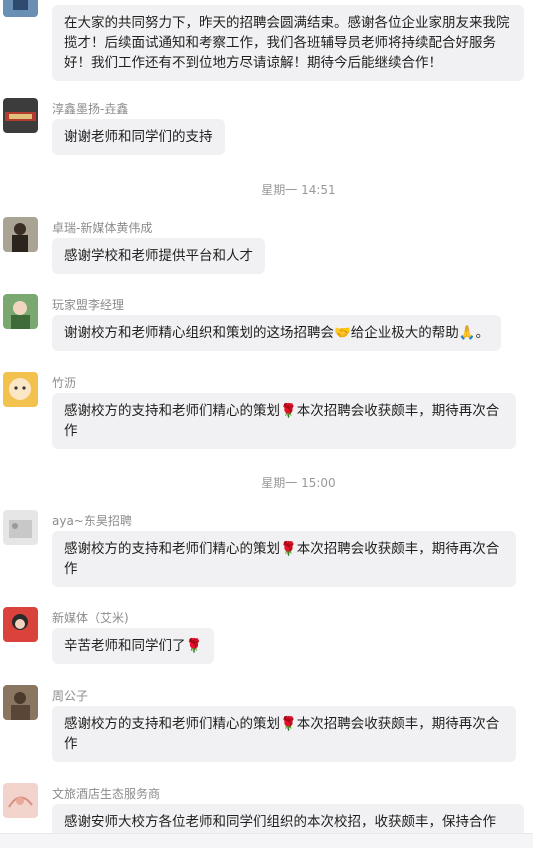 Image resolution: width=533 pixels, height=848 pixels. Describe the element at coordinates (266, 840) in the screenshot. I see `input-bar-edge` at that location.